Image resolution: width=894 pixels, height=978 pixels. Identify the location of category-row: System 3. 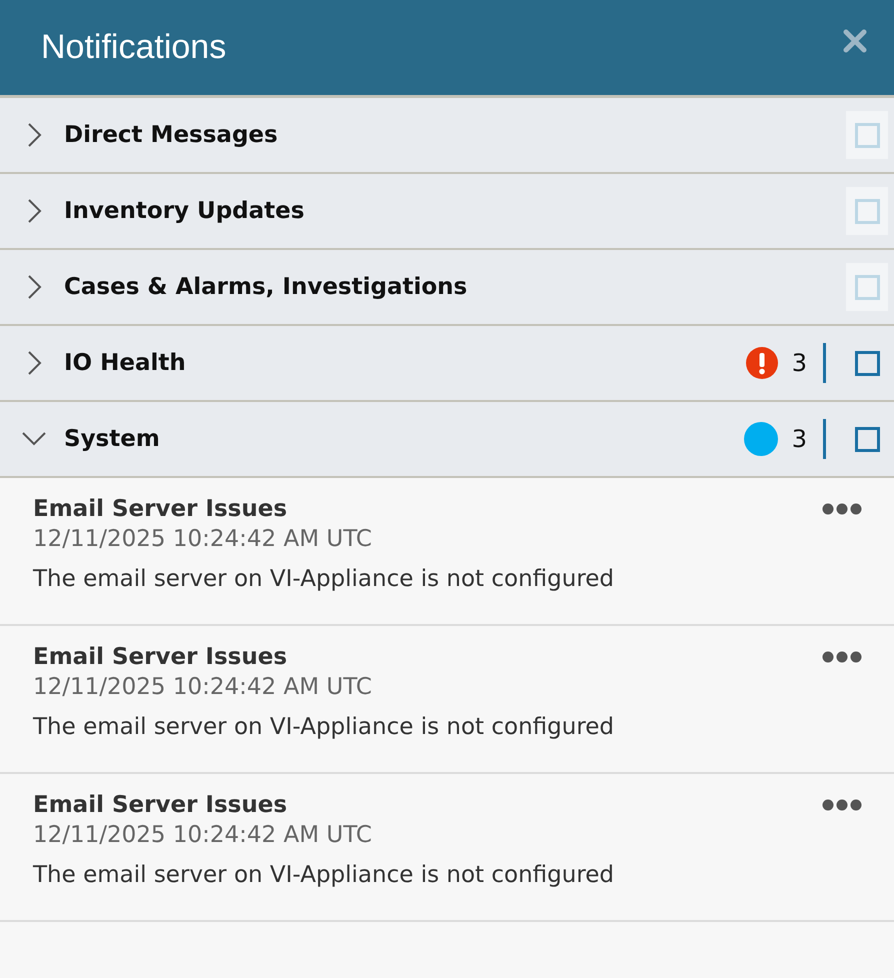
(447, 440).